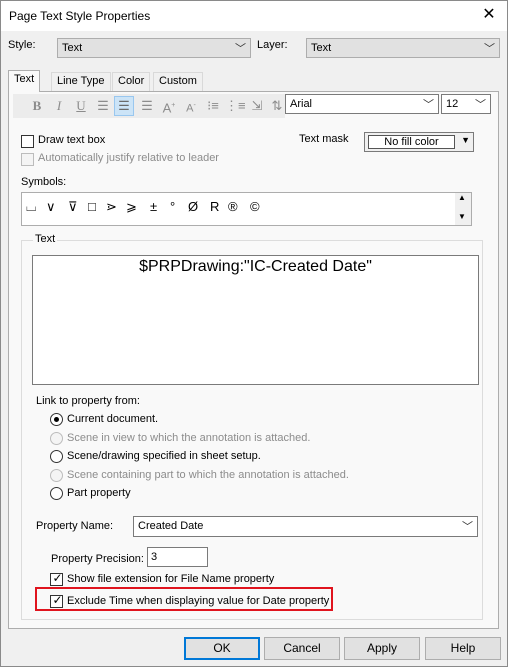 The image size is (508, 667). What do you see at coordinates (235, 106) in the screenshot?
I see `numbered-list-icon: ⋮≡` at bounding box center [235, 106].